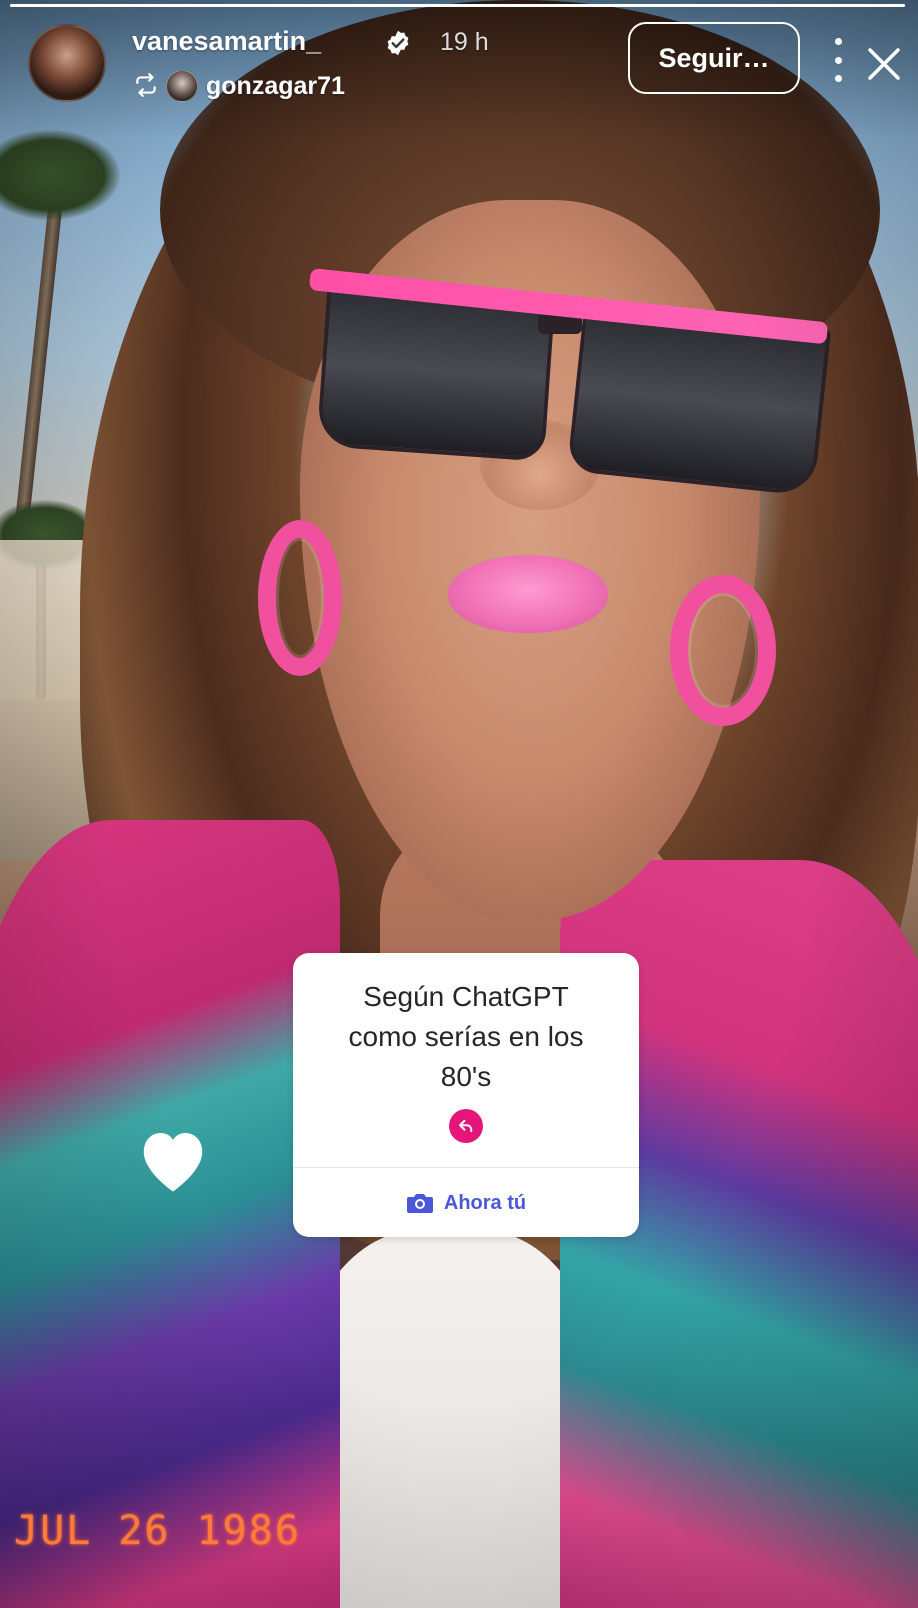  I want to click on ahora-tu-button: Ahora tú, so click(466, 1203).